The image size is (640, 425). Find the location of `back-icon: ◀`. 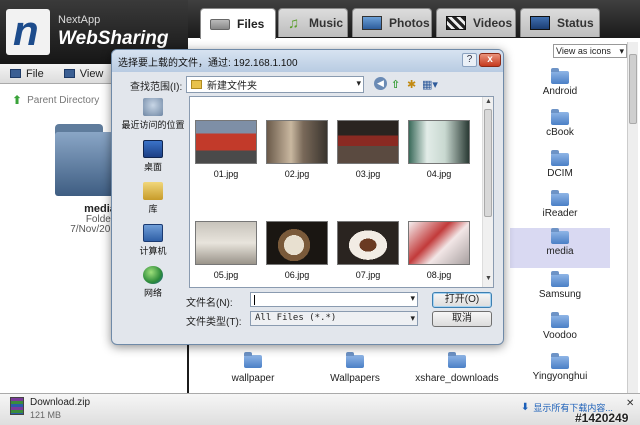

back-icon: ◀ is located at coordinates (380, 83).